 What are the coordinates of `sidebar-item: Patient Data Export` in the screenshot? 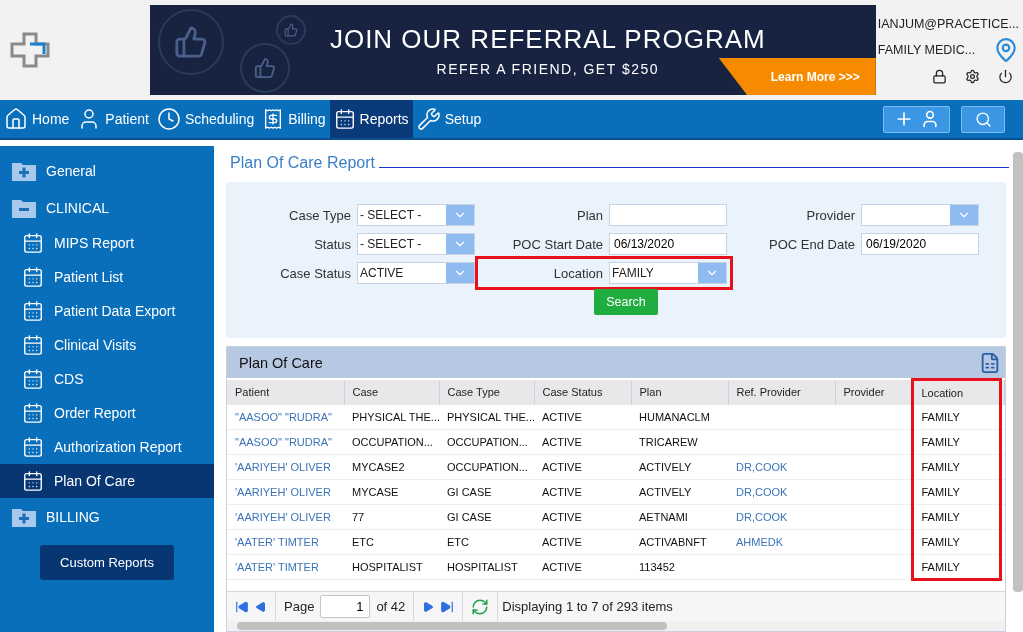 It's located at (107, 311).